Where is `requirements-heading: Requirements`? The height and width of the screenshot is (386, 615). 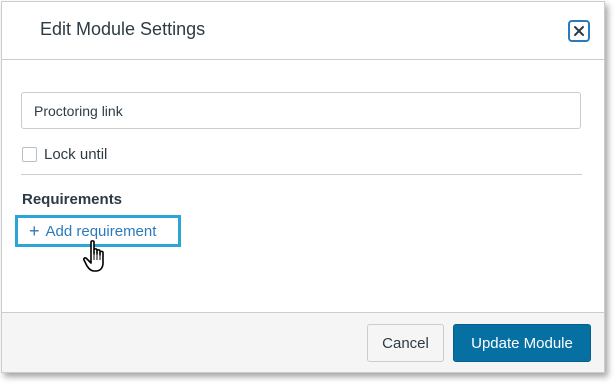 requirements-heading: Requirements is located at coordinates (72, 199).